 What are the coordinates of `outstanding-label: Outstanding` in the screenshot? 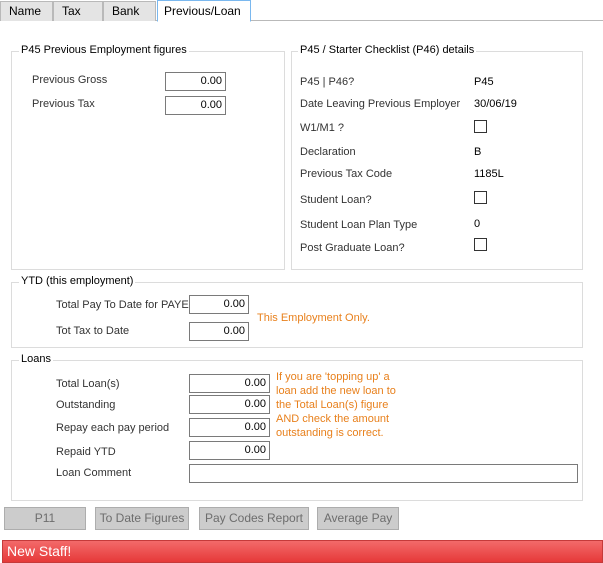 It's located at (86, 405).